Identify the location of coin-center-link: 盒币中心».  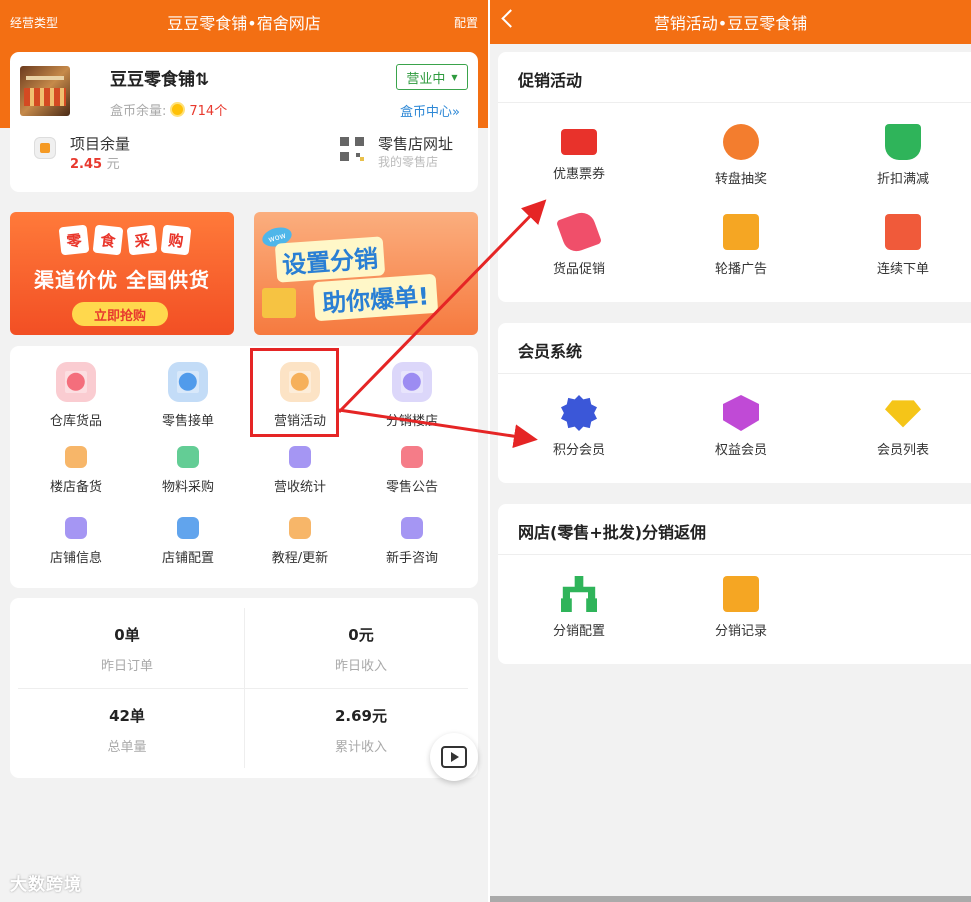
(430, 110).